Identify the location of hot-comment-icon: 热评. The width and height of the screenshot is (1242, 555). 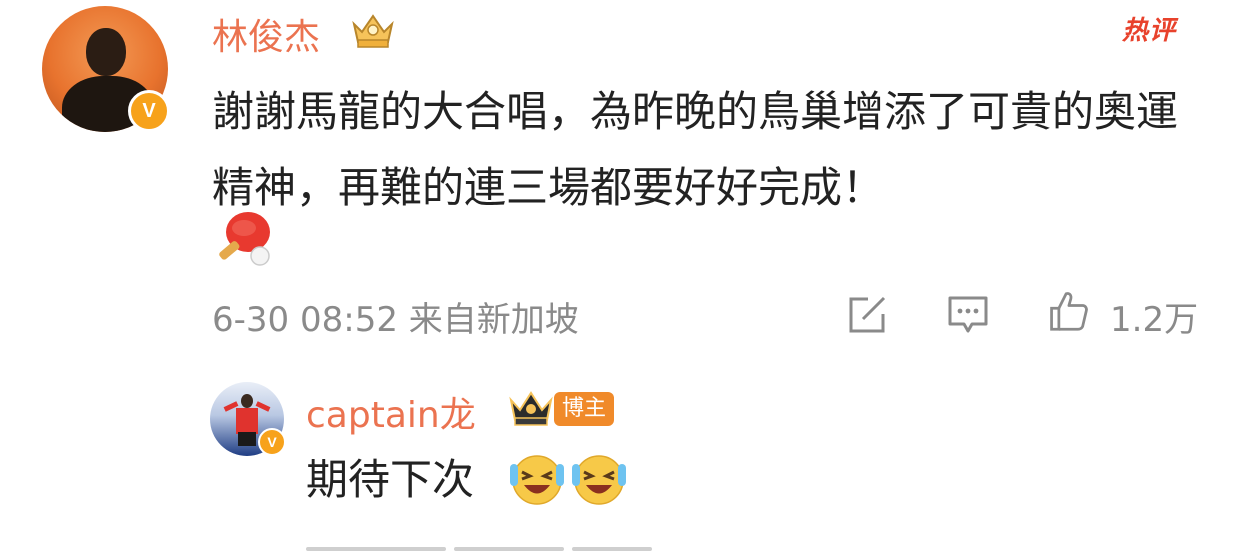
(1149, 31).